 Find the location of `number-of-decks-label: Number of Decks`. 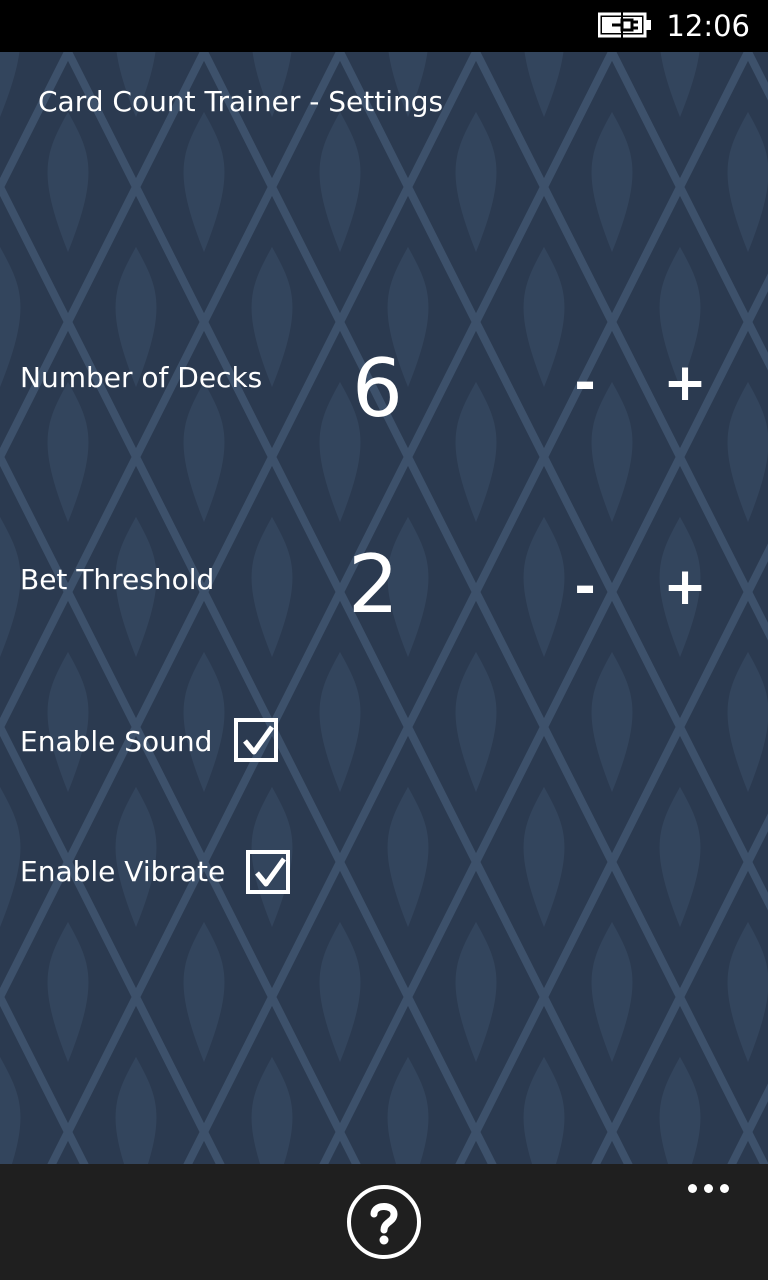

number-of-decks-label: Number of Decks is located at coordinates (141, 377).